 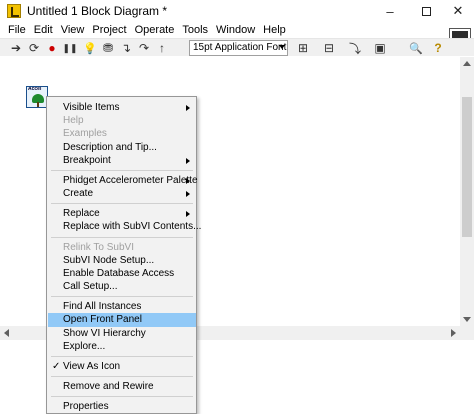 I want to click on scroll-thumb, so click(x=467, y=167).